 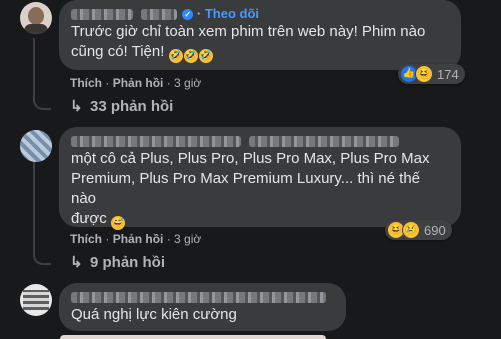 What do you see at coordinates (127, 262) in the screenshot?
I see `view-replies-label: 9 phản hồi` at bounding box center [127, 262].